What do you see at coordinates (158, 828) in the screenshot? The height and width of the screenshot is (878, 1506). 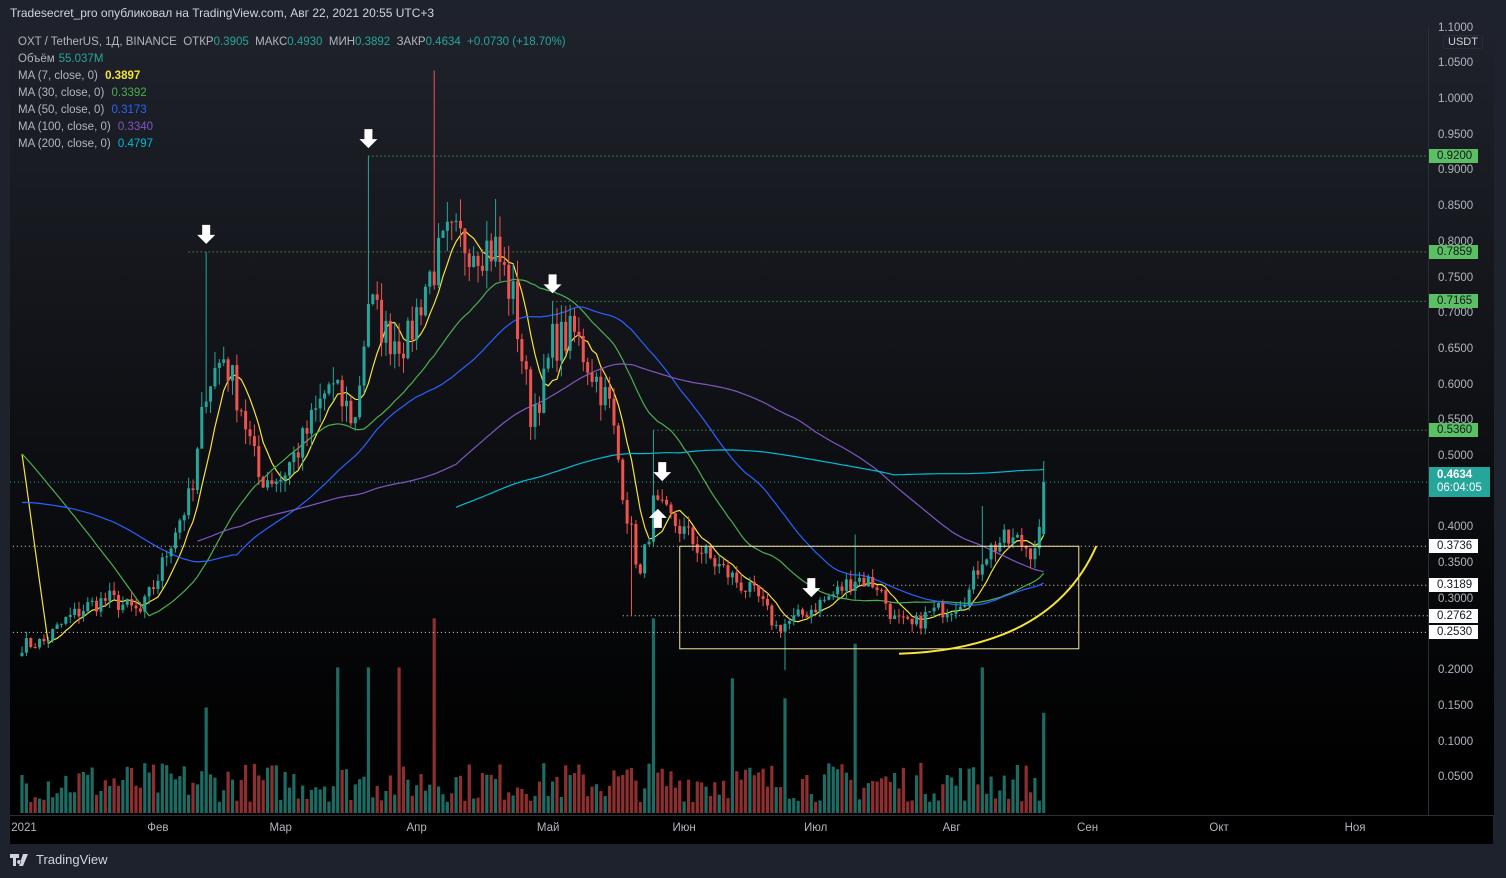 I see `time-tick-label: Фев` at bounding box center [158, 828].